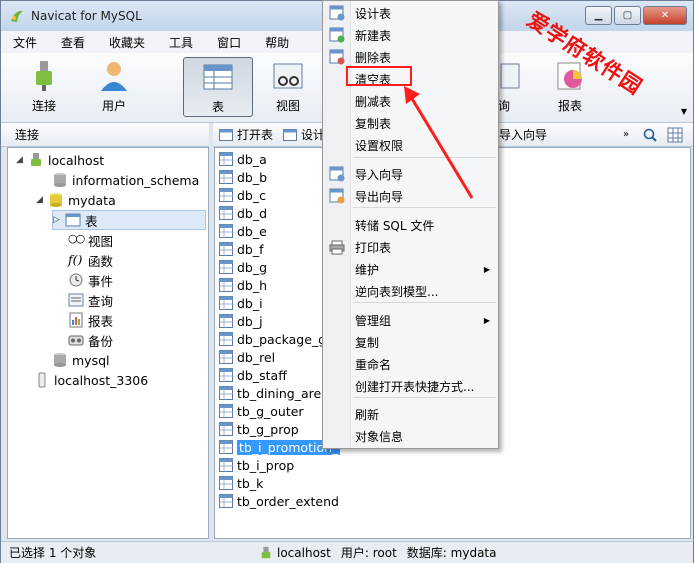  Describe the element at coordinates (523, 134) in the screenshot. I see `import-wizard-button: 导入向导` at that location.